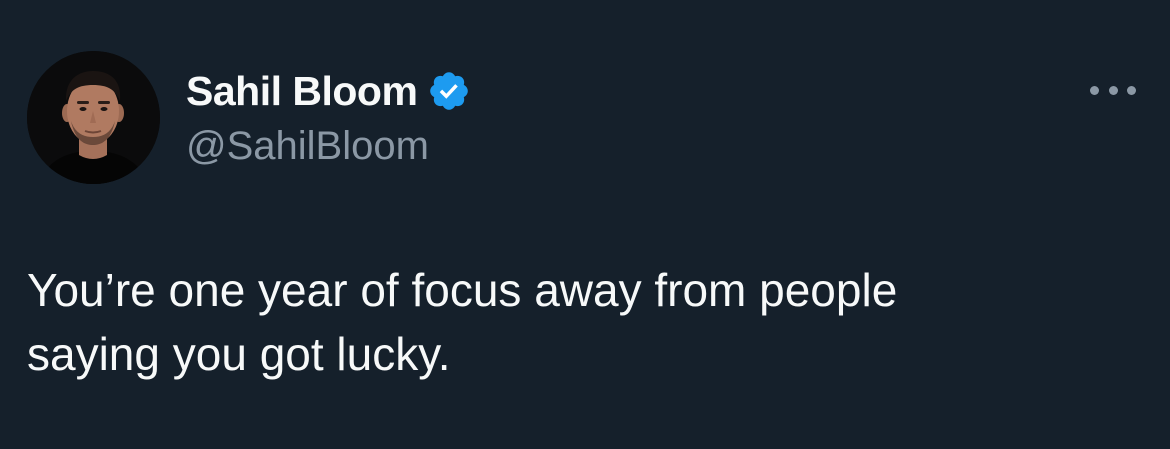 This screenshot has height=449, width=1170. I want to click on avatar-image, so click(93, 117).